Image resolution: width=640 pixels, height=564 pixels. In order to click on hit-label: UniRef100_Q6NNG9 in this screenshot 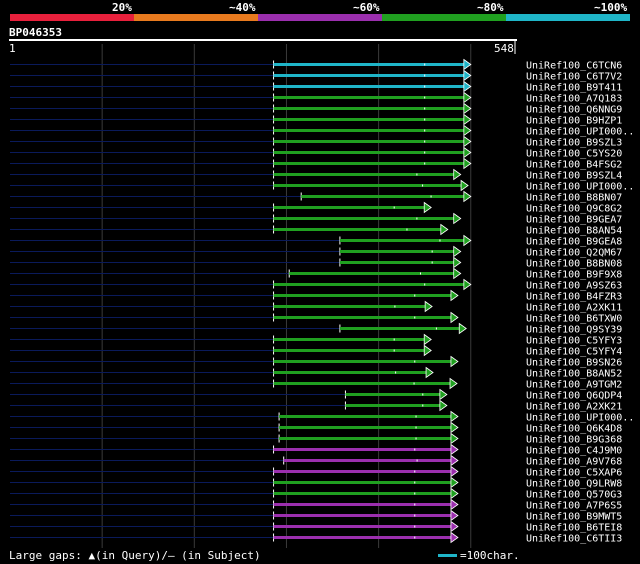, I will do `click(574, 110)`.